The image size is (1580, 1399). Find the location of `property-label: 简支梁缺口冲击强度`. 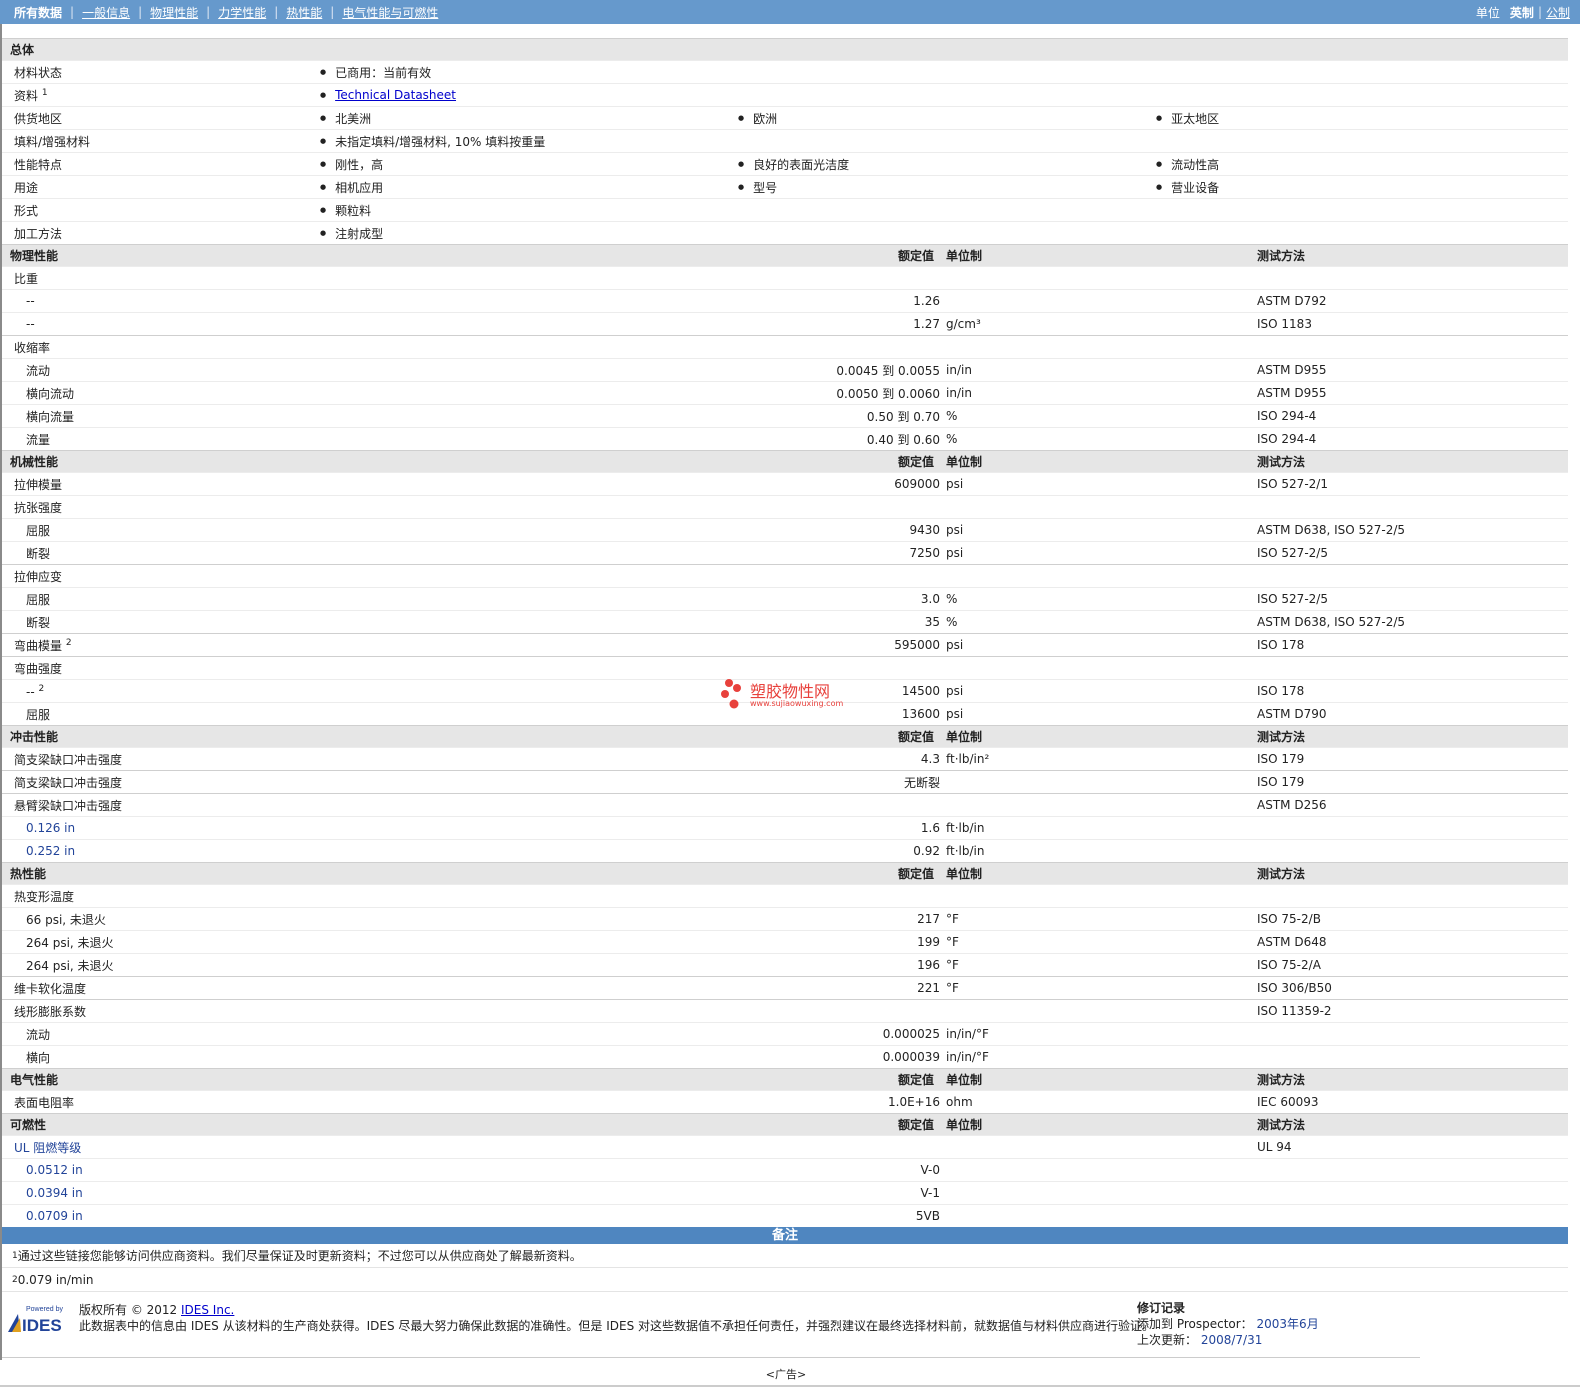

property-label: 简支梁缺口冲击强度 is located at coordinates (68, 782).